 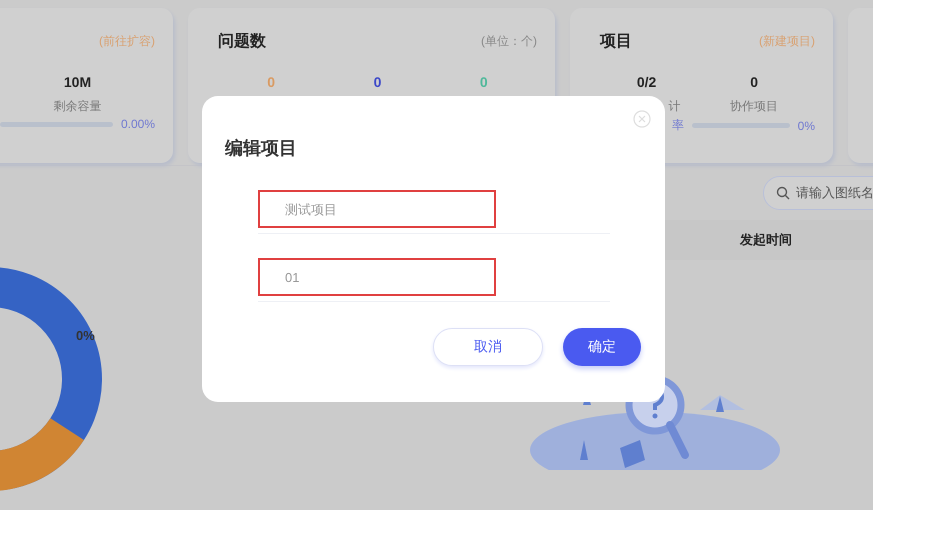 What do you see at coordinates (78, 106) in the screenshot?
I see `stat-label: 剩余容量` at bounding box center [78, 106].